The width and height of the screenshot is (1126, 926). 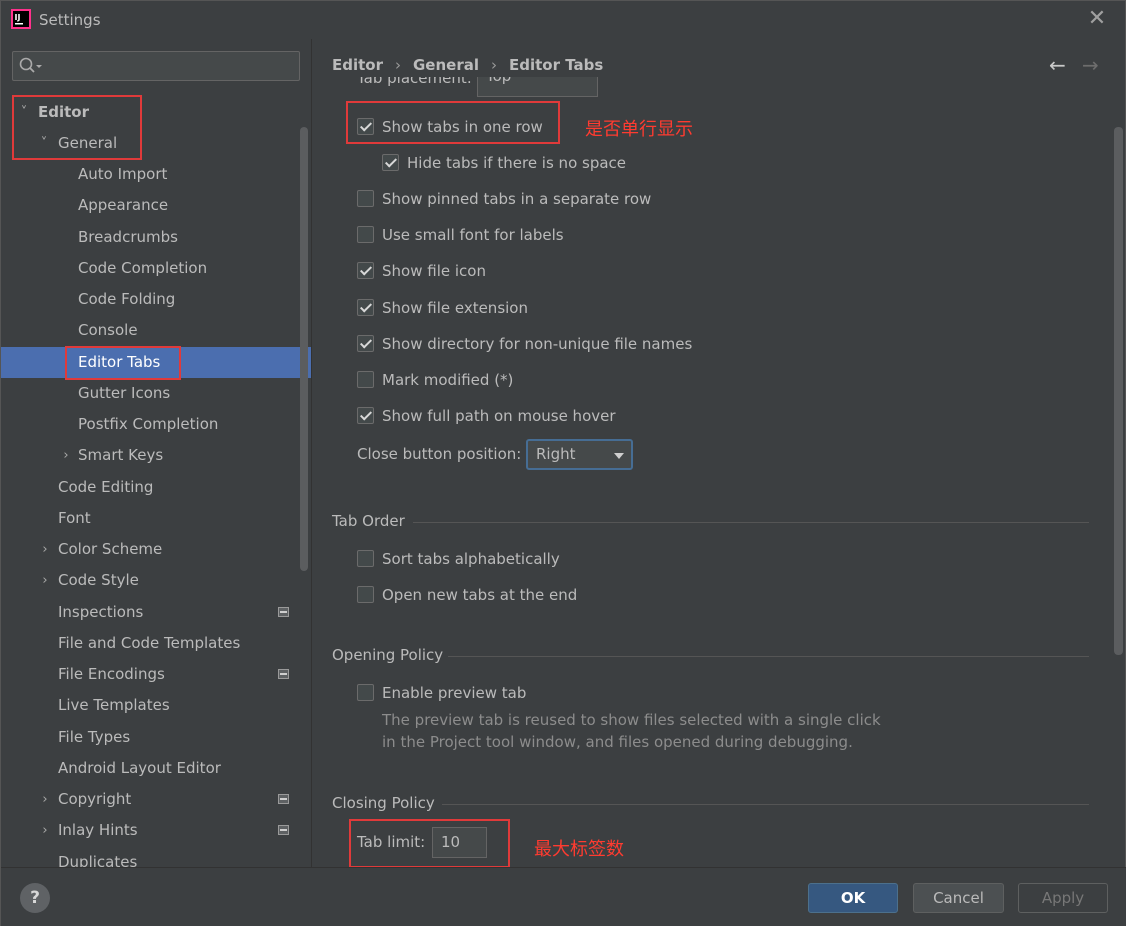 What do you see at coordinates (579, 454) in the screenshot?
I see `close-button-position-select: Right` at bounding box center [579, 454].